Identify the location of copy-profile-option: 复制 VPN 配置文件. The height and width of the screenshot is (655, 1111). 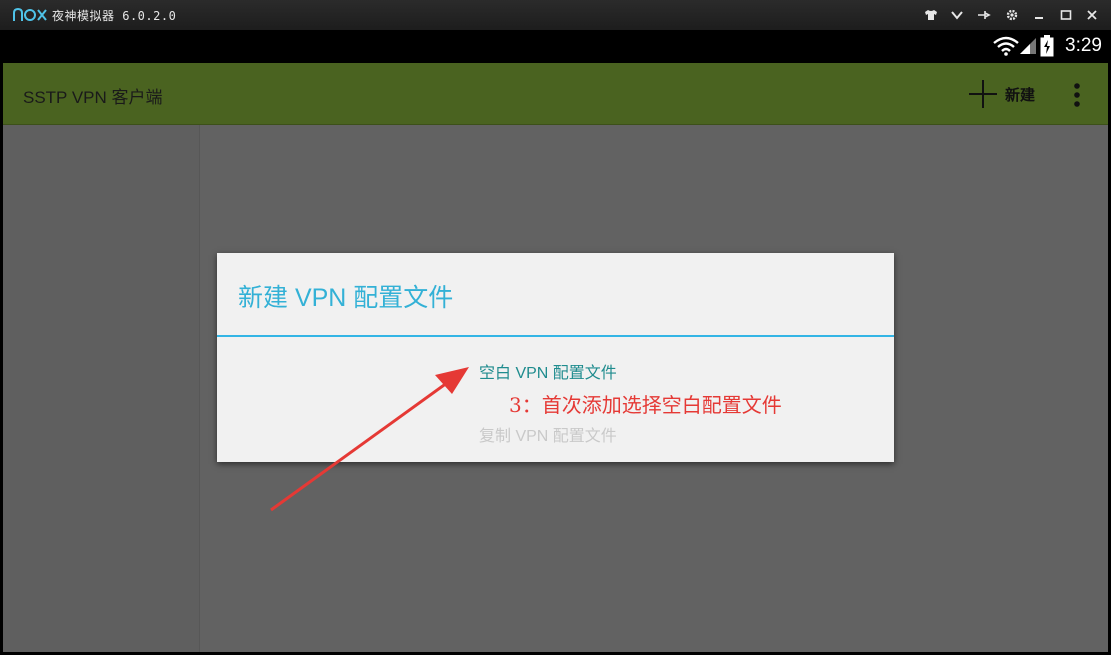
(548, 434).